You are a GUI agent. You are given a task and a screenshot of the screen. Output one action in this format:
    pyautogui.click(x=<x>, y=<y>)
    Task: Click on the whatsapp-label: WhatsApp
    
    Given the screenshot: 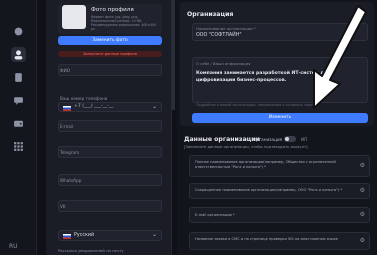 What is the action you would take?
    pyautogui.click(x=71, y=180)
    